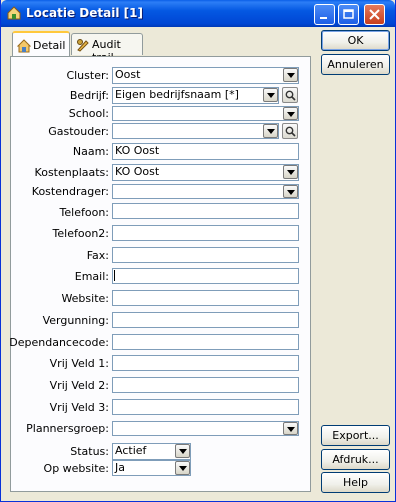 This screenshot has width=396, height=502. I want to click on dependancecode-input, so click(205, 342).